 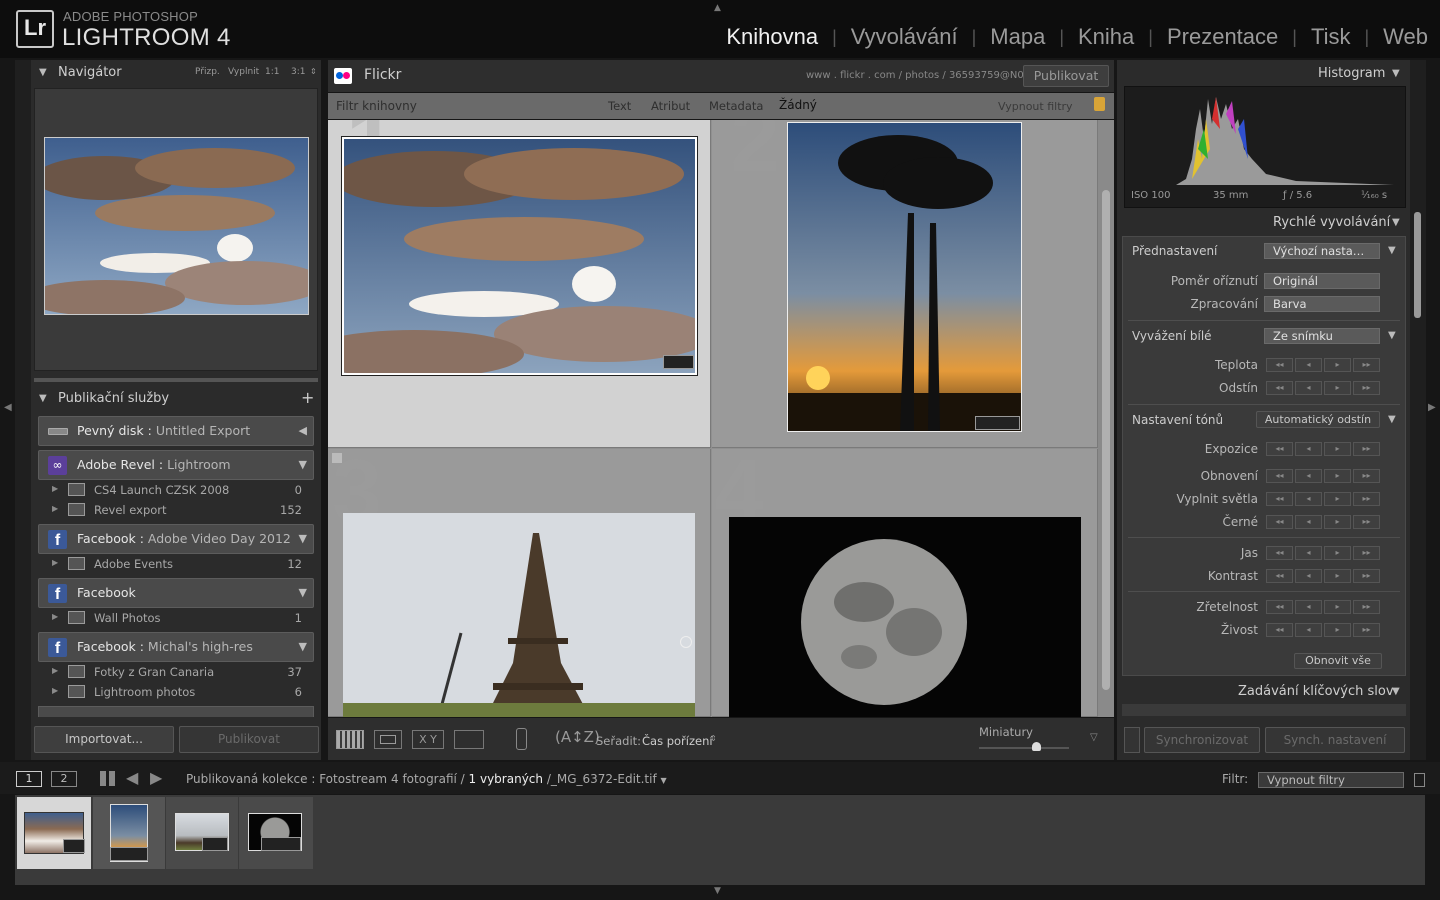 I want to click on lock-icon, so click(x=1099, y=104).